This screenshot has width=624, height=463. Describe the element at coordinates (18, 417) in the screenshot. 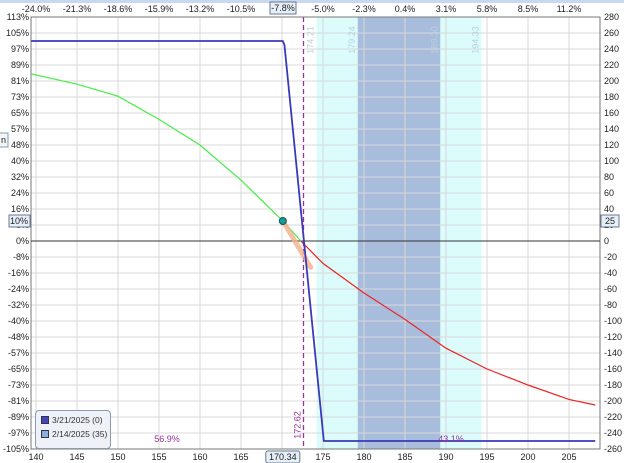

I see `left-tick-label: -89%` at that location.